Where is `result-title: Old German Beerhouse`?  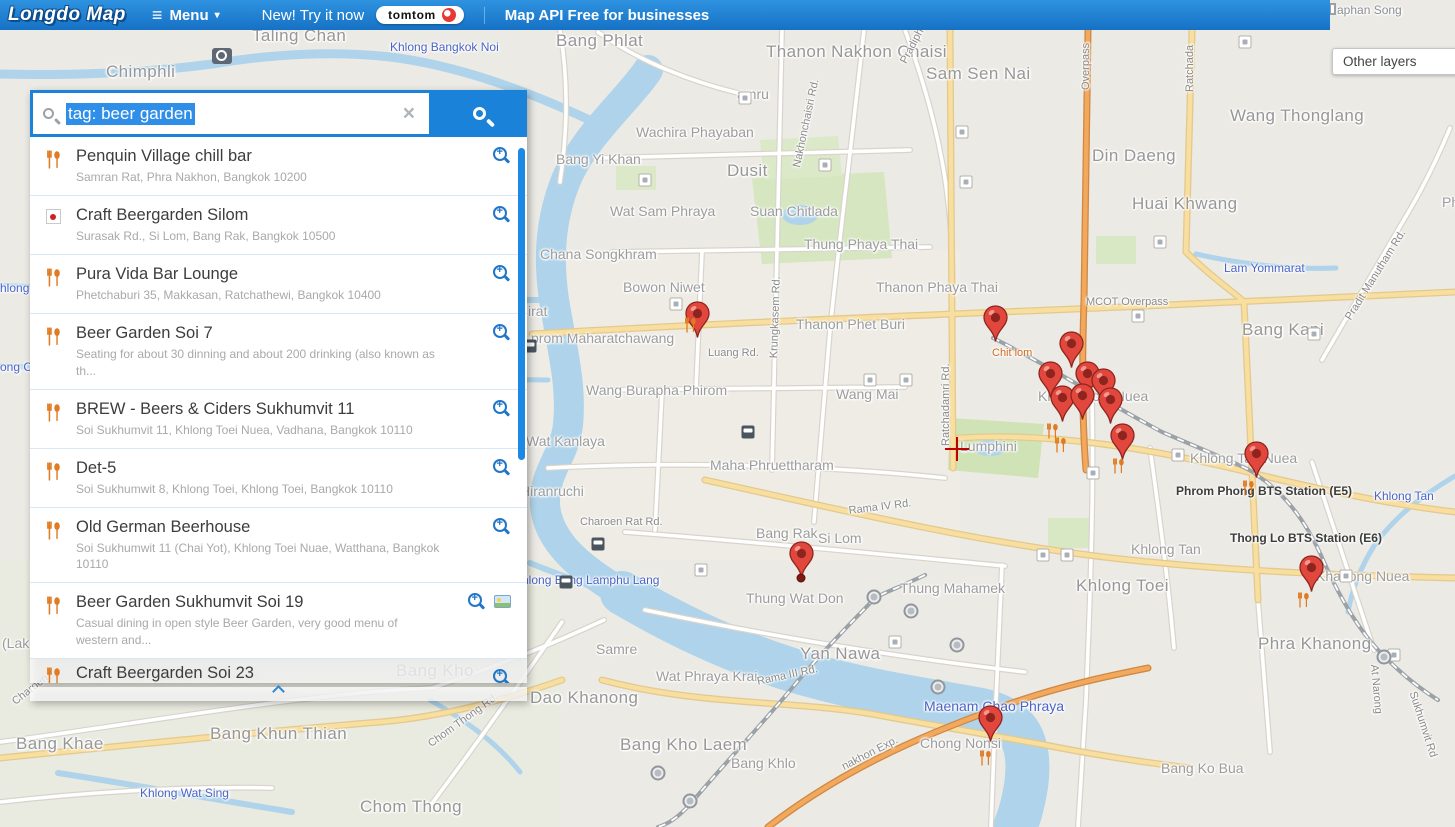 result-title: Old German Beerhouse is located at coordinates (163, 527).